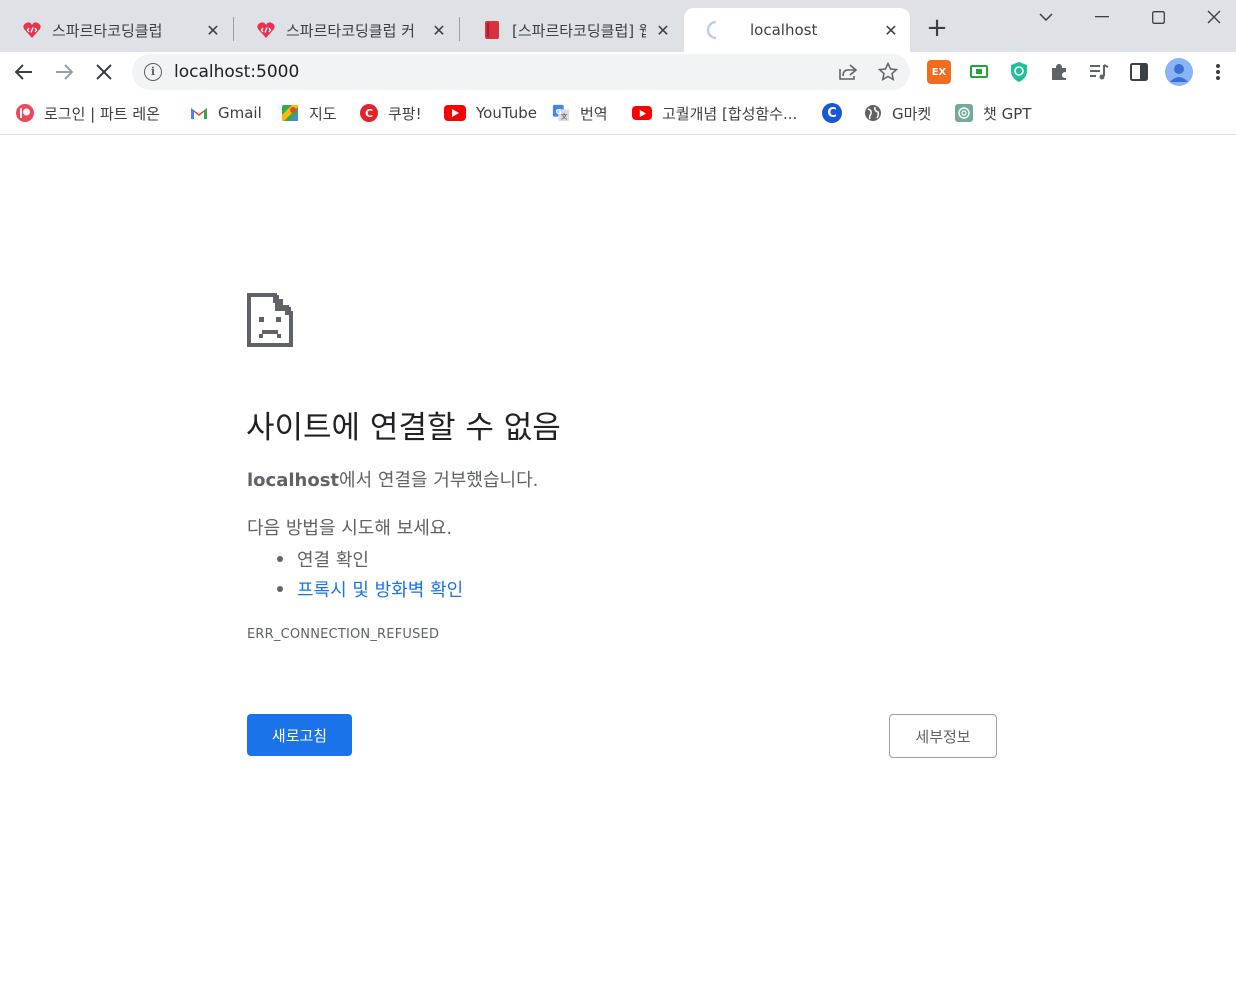  Describe the element at coordinates (370, 559) in the screenshot. I see `suggestion-item: 연결 확인` at that location.